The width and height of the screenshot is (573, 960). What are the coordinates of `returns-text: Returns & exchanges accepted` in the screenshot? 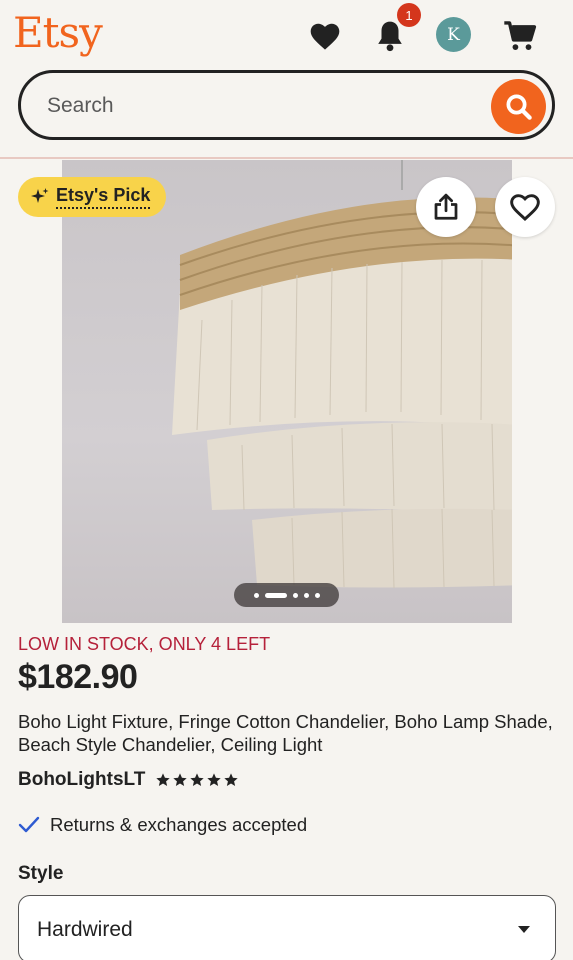 It's located at (179, 824).